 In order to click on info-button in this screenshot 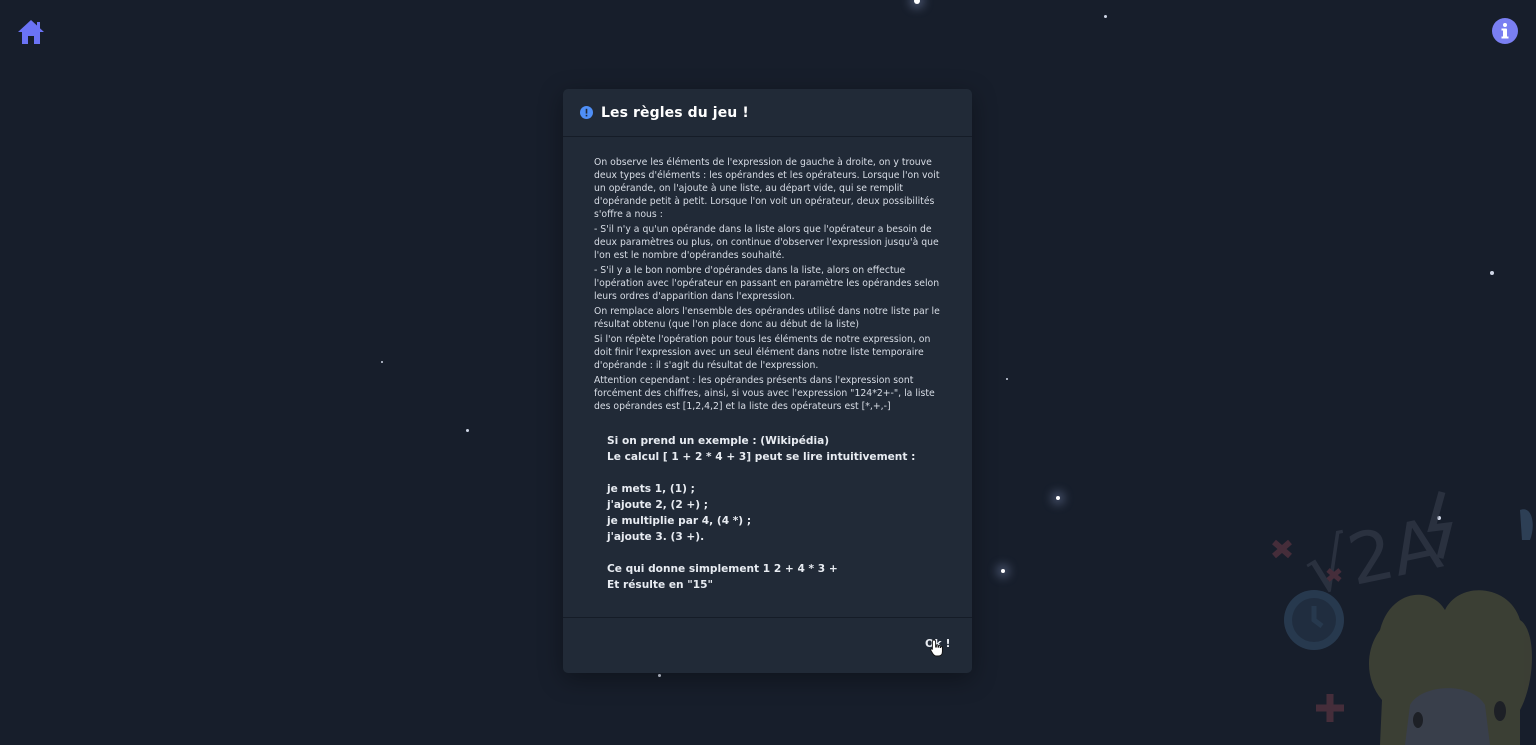, I will do `click(1505, 31)`.